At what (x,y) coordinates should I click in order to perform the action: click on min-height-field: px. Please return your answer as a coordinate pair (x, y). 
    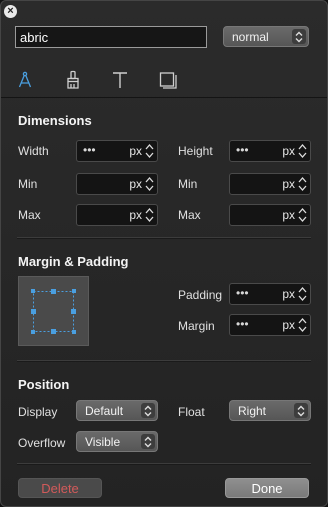
    Looking at the image, I should click on (270, 184).